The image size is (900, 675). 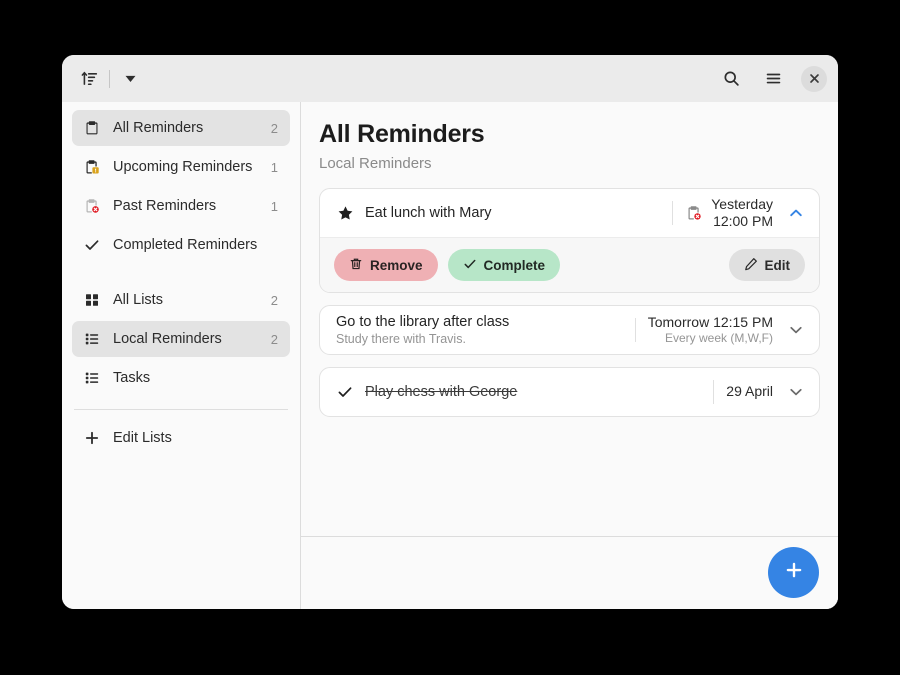 What do you see at coordinates (138, 300) in the screenshot?
I see `sidebar-item-label: All Lists` at bounding box center [138, 300].